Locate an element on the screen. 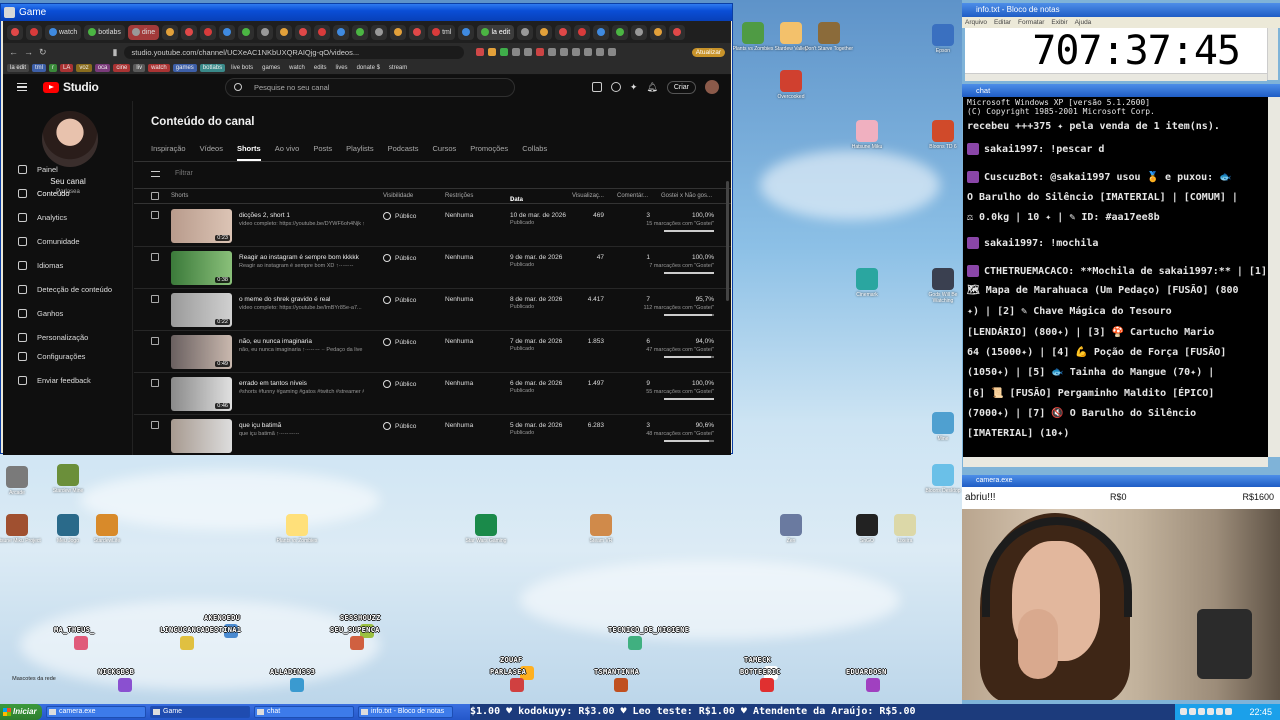 The image size is (1280, 720). bookmark-folder: games is located at coordinates (271, 68).